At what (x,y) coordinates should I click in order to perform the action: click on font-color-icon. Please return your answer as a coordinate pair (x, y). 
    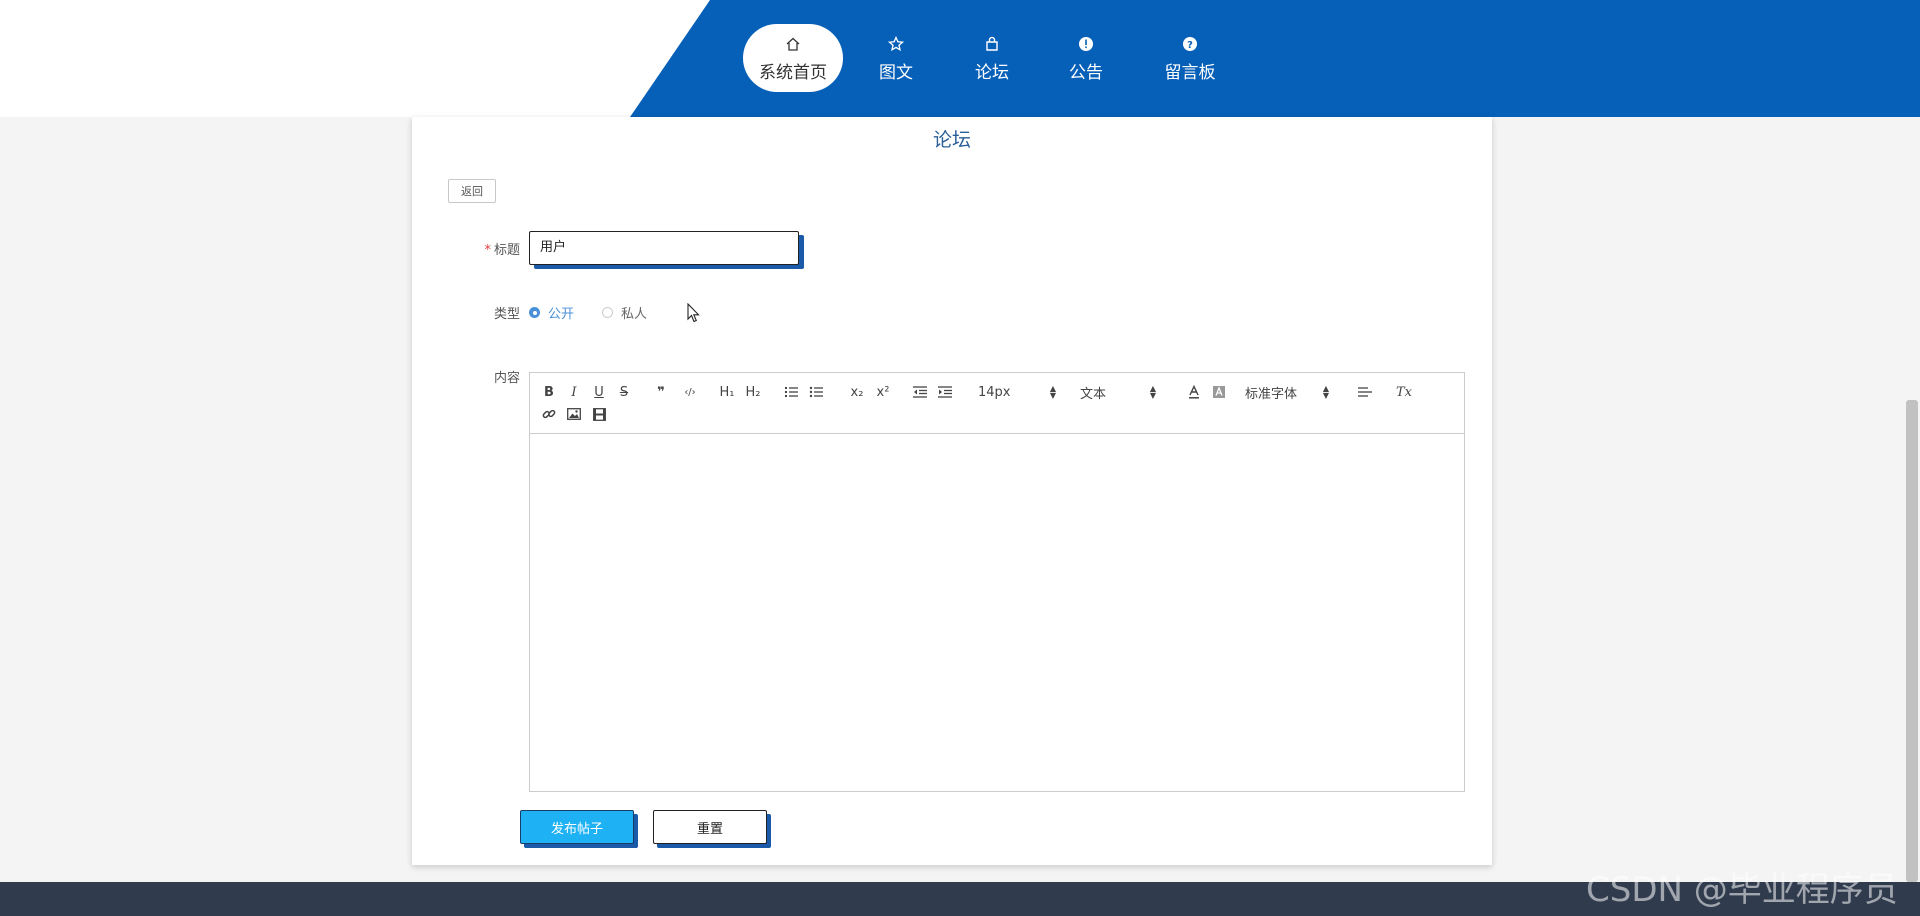
    Looking at the image, I should click on (1194, 392).